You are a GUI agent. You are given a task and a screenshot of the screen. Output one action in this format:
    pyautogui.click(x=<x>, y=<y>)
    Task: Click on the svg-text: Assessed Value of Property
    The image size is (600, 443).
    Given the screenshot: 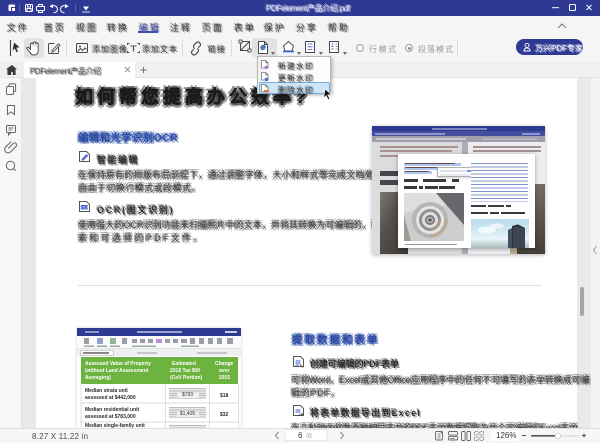 What is the action you would take?
    pyautogui.click(x=118, y=364)
    